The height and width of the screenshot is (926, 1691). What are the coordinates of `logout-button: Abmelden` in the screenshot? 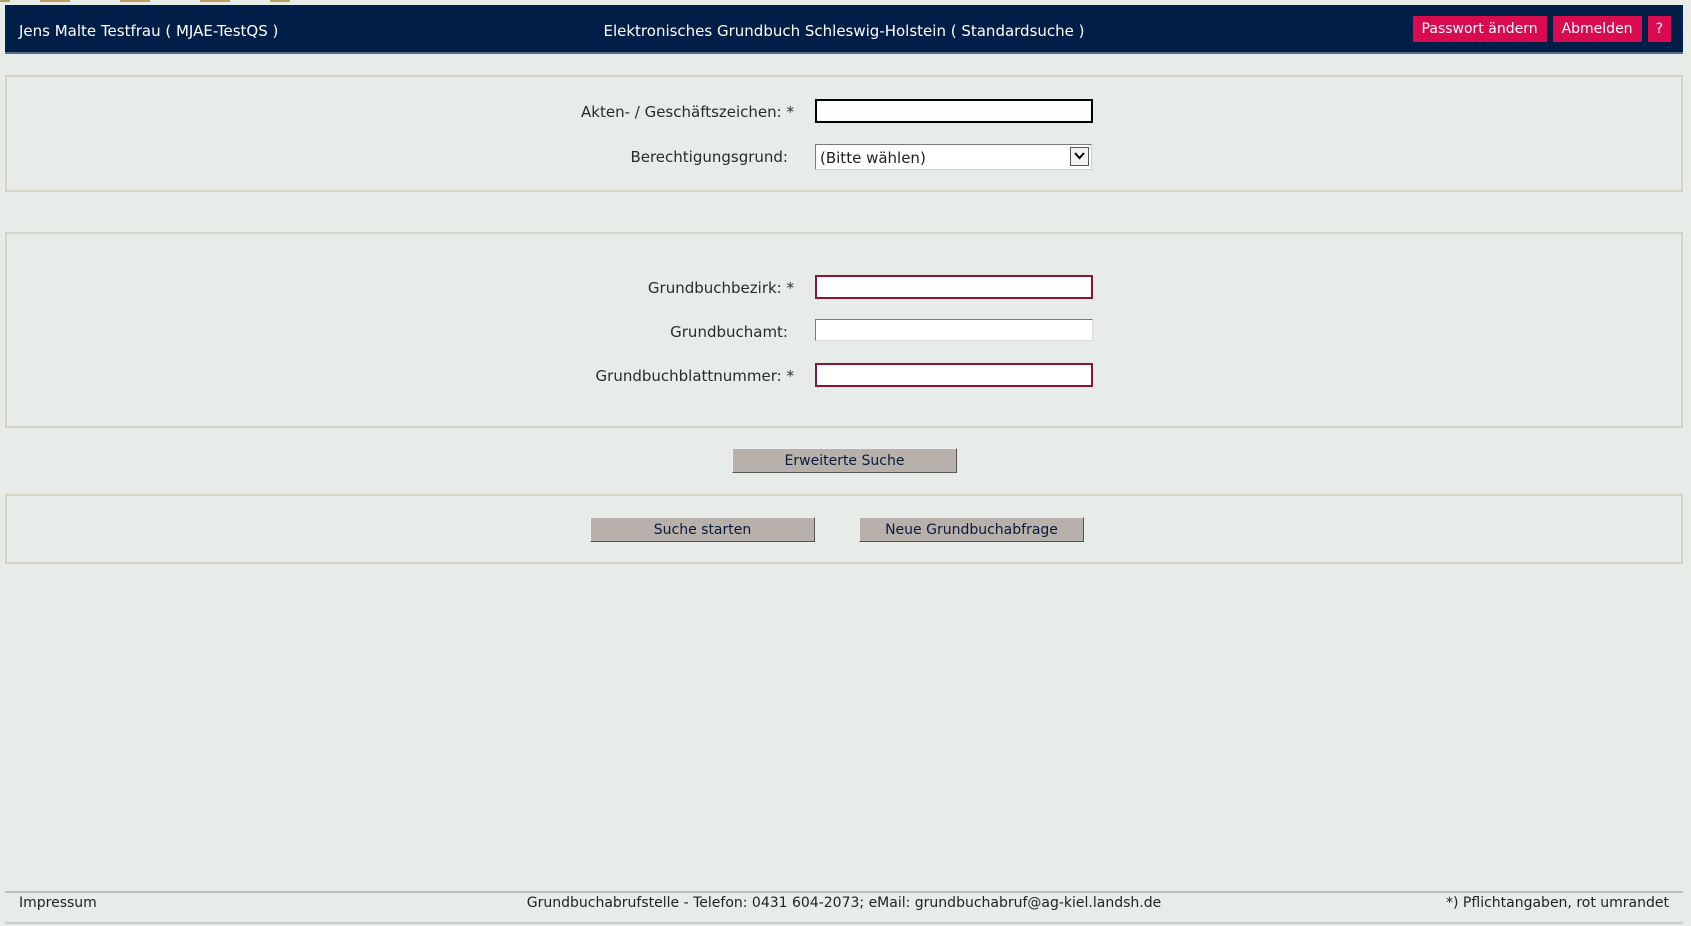 It's located at (1597, 29).